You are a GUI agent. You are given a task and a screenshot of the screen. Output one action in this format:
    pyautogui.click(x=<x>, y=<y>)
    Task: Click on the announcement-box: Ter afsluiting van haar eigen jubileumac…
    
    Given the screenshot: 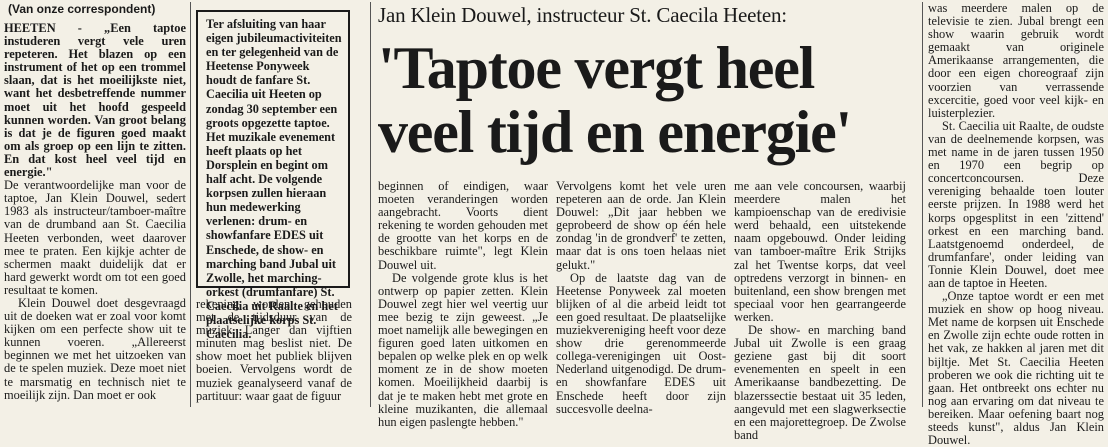 What is the action you would take?
    pyautogui.click(x=273, y=175)
    